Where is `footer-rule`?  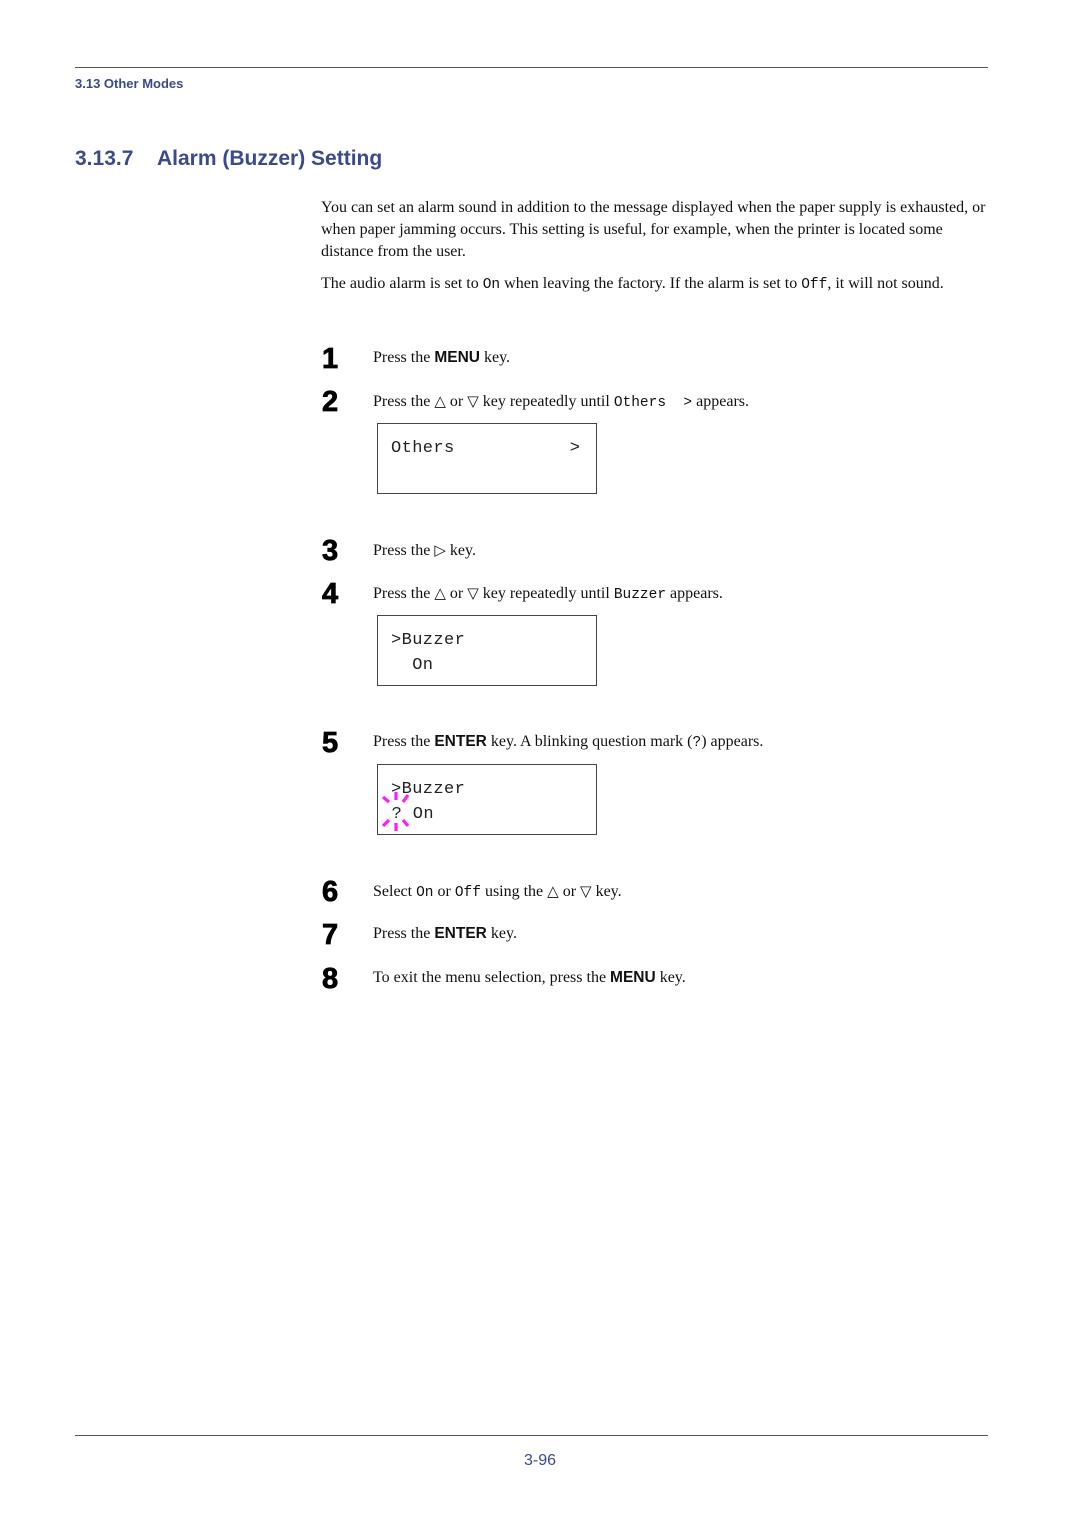
footer-rule is located at coordinates (531, 1435).